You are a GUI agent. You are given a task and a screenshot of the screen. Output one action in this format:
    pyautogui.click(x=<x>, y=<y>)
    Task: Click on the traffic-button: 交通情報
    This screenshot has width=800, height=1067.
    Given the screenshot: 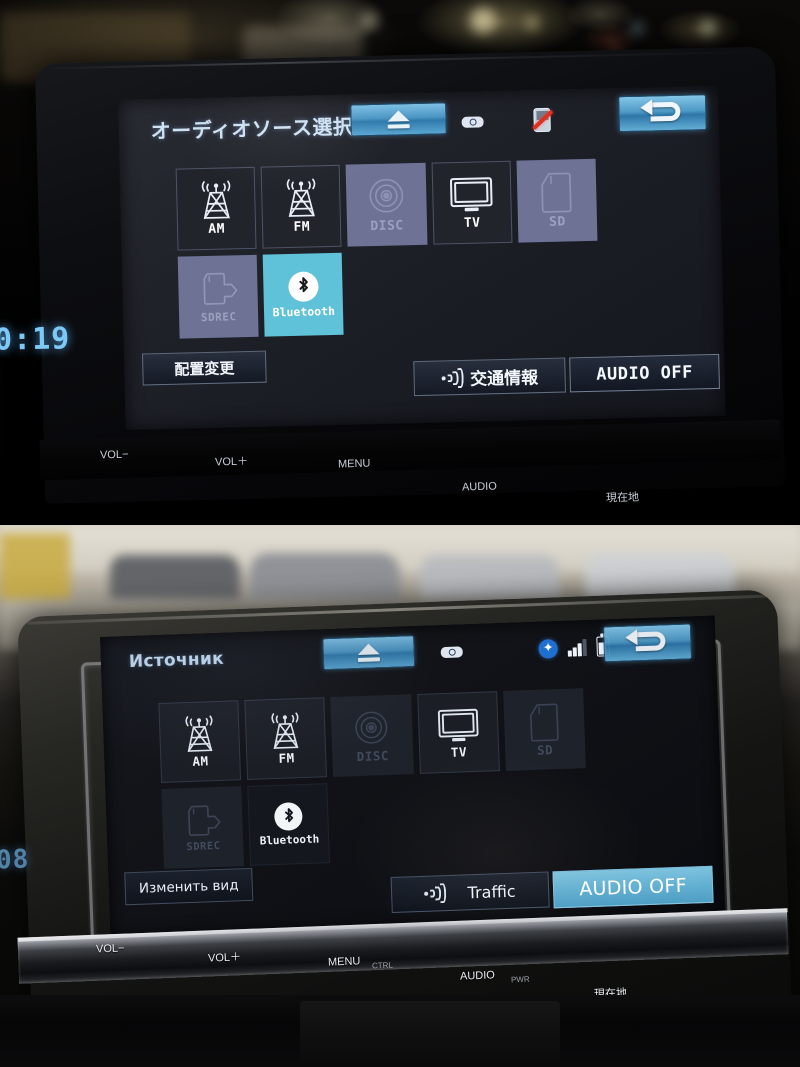 What is the action you would take?
    pyautogui.click(x=490, y=377)
    